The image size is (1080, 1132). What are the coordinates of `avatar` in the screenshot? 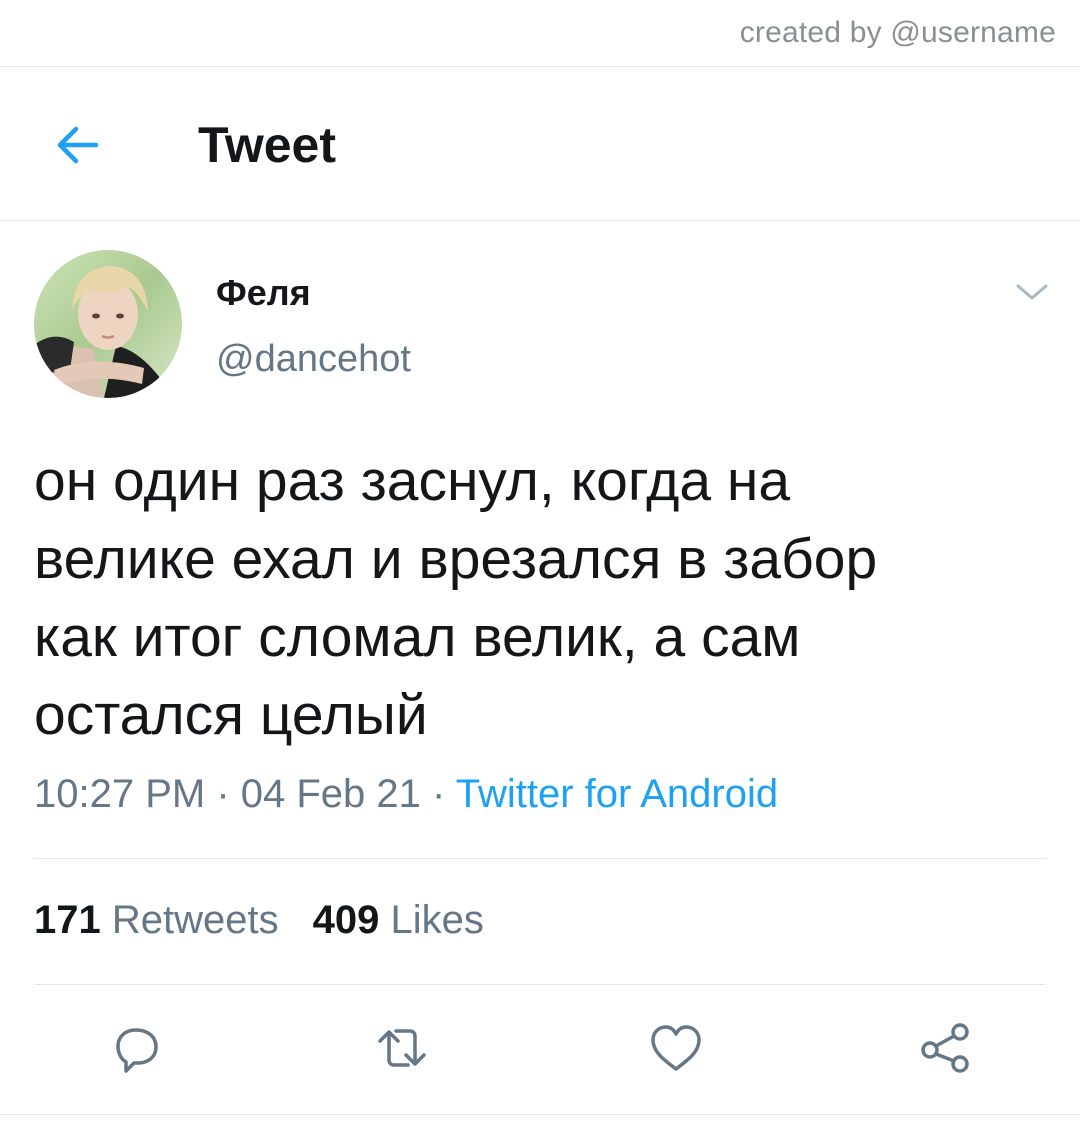 It's located at (108, 324).